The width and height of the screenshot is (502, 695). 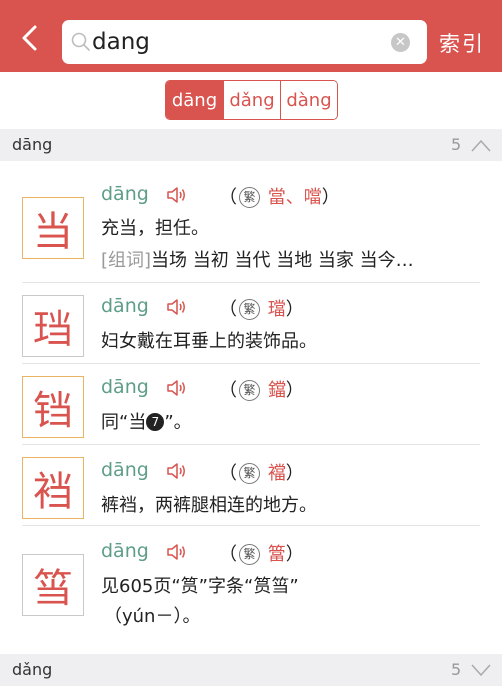 I want to click on list-item: 裆 dāng （繁 襠） 裤裆，两裤腿相连的地方。, so click(x=251, y=485).